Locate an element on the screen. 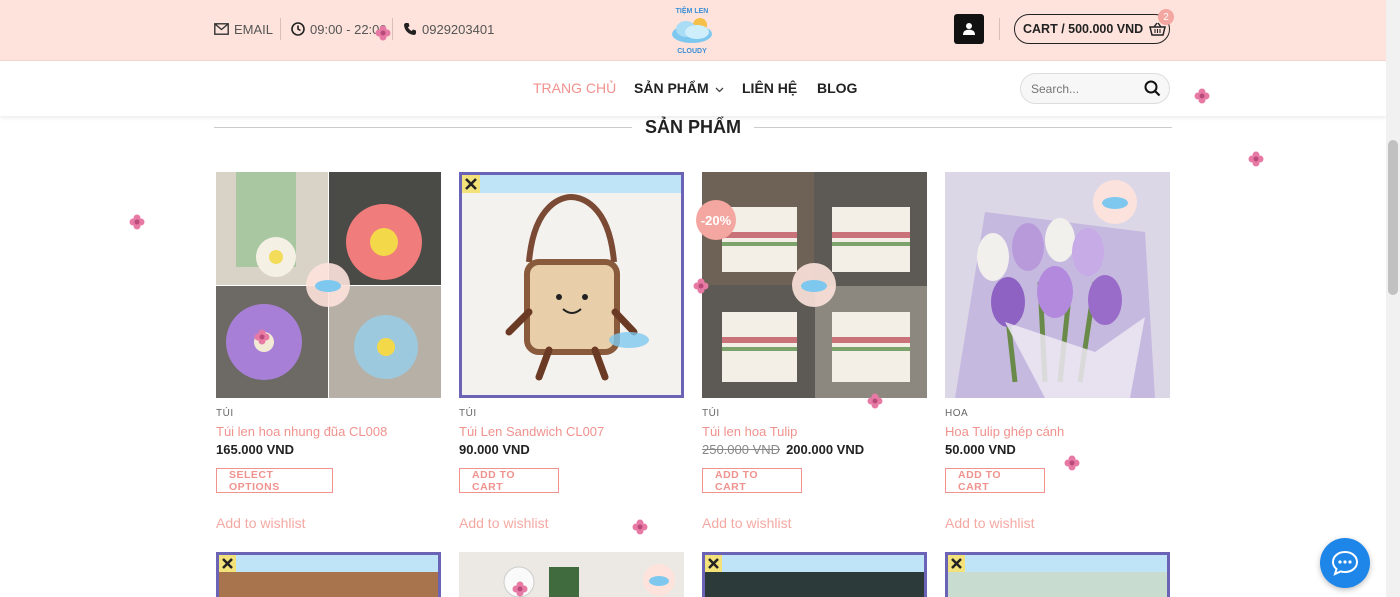 This screenshot has width=1400, height=597. product-price: 250.000 VND 200.000 VND is located at coordinates (783, 449).